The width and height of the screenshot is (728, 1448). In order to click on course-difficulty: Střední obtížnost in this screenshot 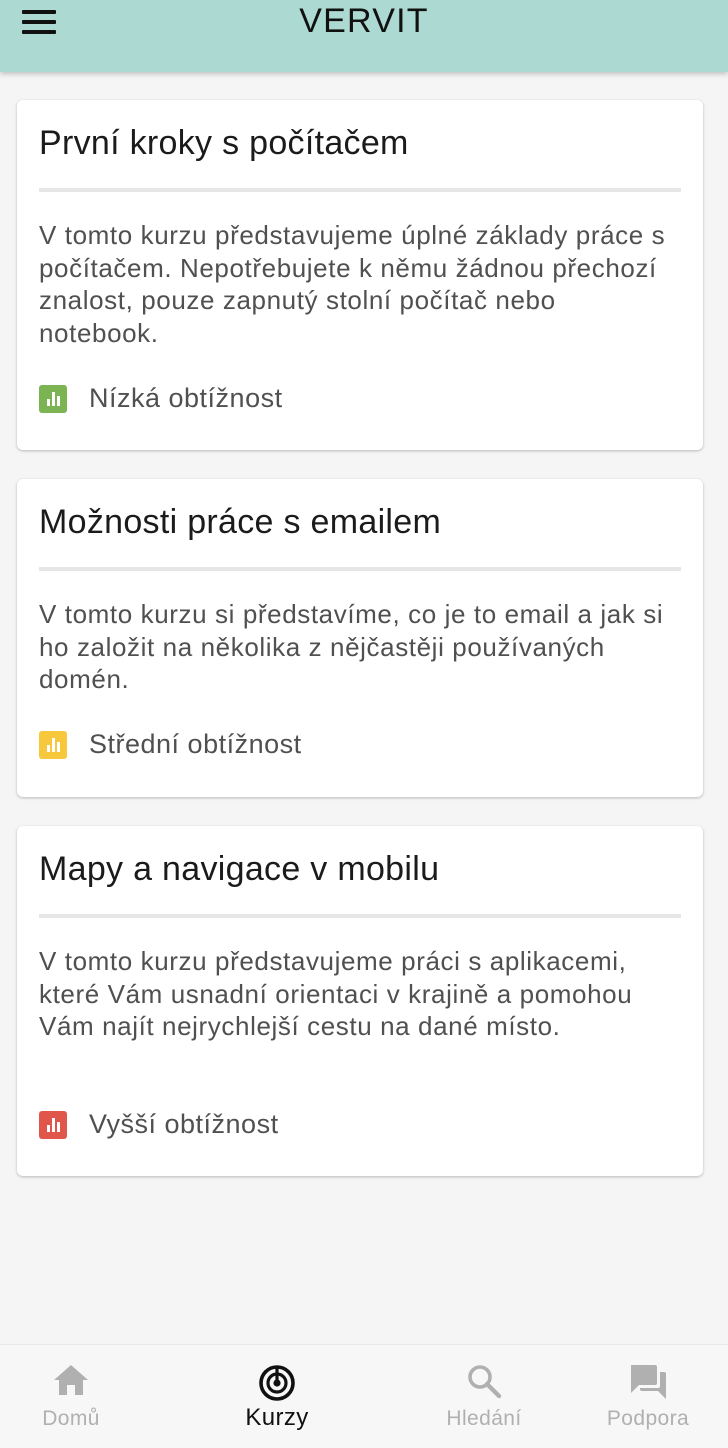, I will do `click(170, 744)`.